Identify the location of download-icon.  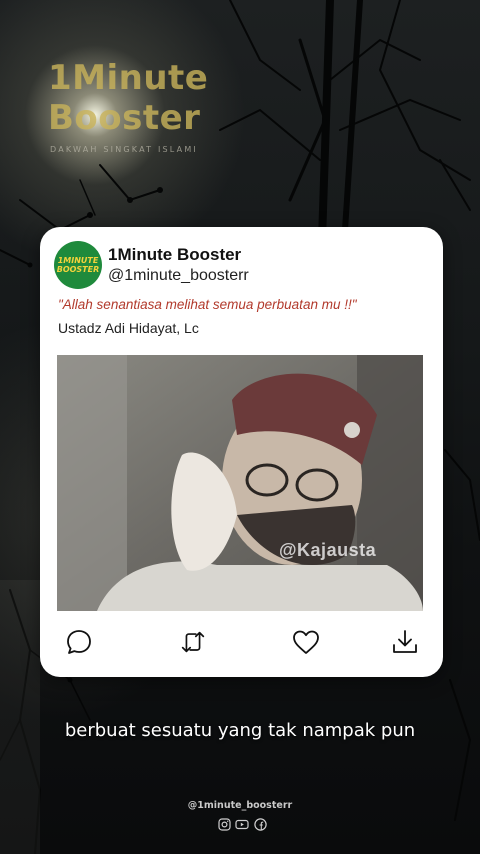
(405, 641).